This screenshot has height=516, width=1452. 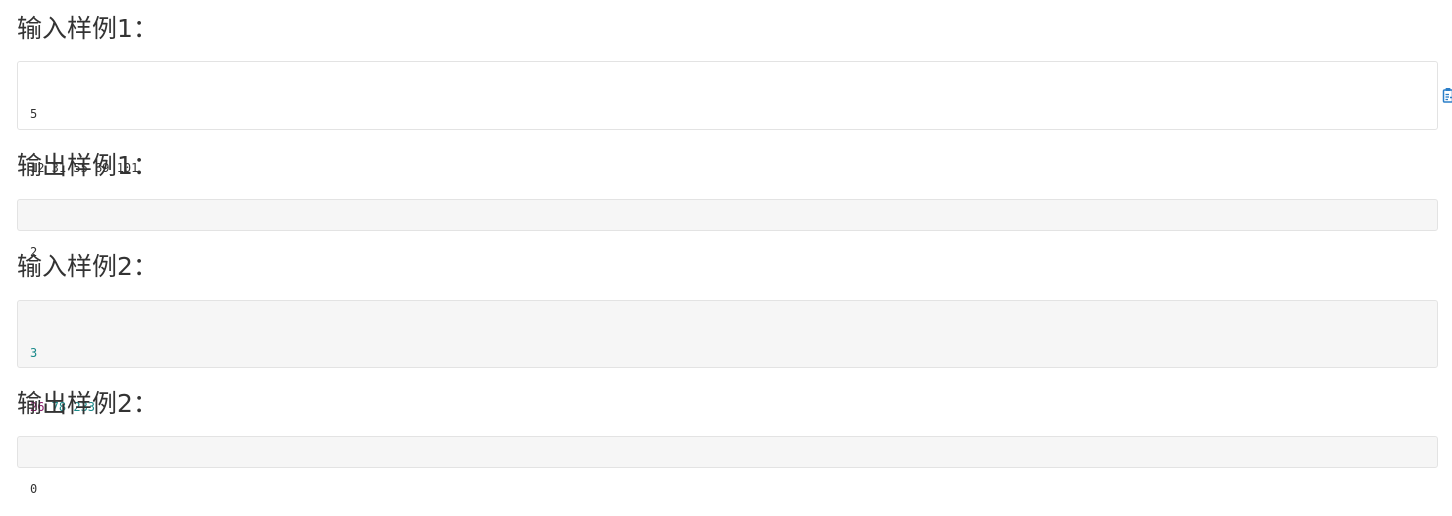 I want to click on section-title-input-sample-2: 输入样例2：, so click(x=87, y=266).